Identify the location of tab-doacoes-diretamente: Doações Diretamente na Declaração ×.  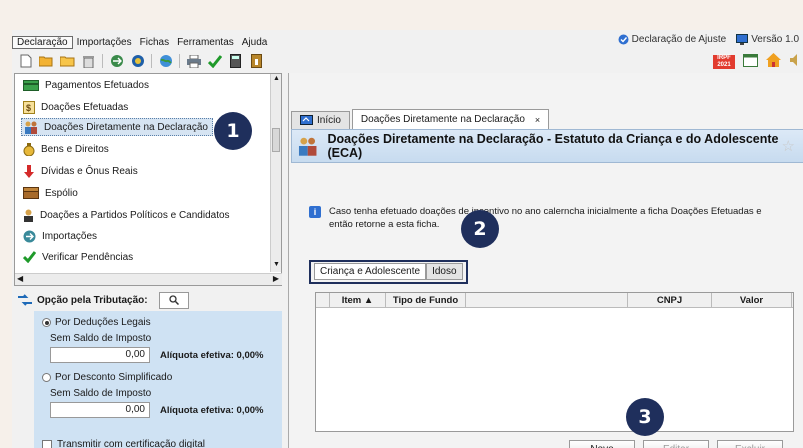
(450, 119).